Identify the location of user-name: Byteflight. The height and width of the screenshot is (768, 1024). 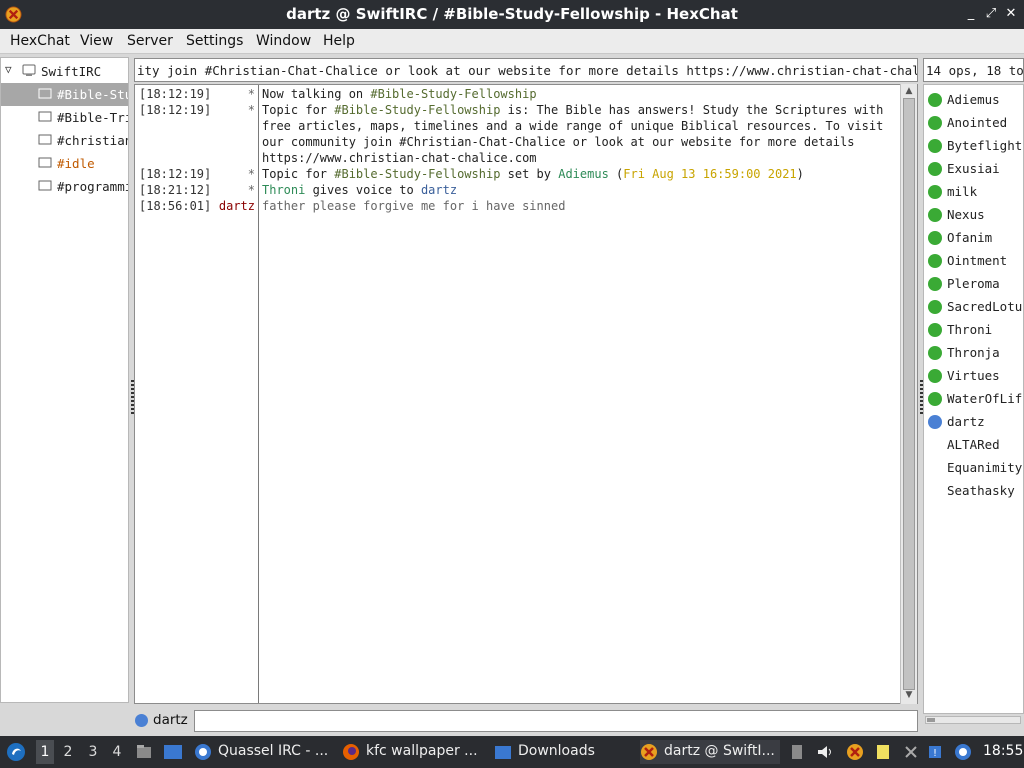
(985, 145).